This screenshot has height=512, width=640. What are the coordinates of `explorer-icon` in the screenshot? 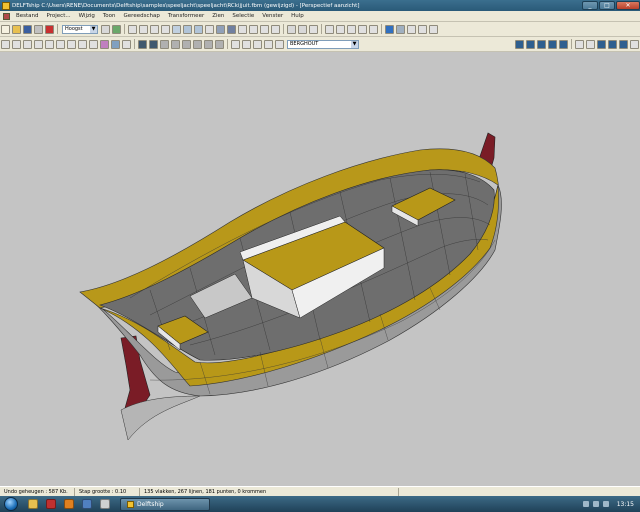 It's located at (33, 504).